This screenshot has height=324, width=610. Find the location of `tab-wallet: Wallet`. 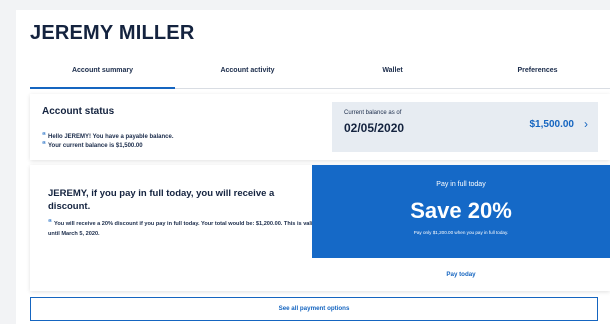

tab-wallet: Wallet is located at coordinates (392, 75).